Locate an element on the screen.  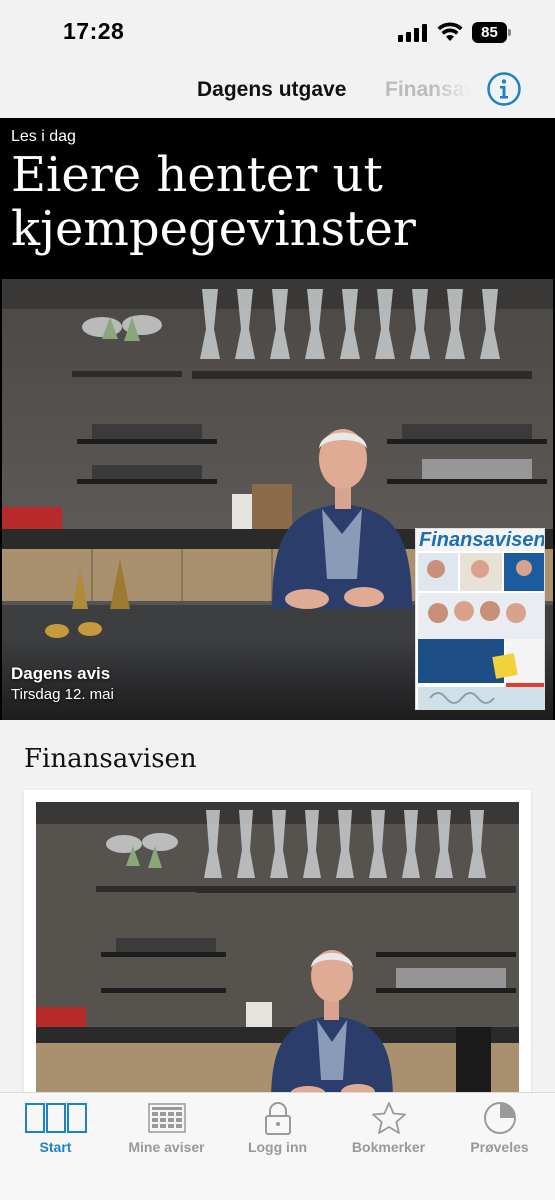
tab-logg-inn: Logg inn is located at coordinates (277, 1128).